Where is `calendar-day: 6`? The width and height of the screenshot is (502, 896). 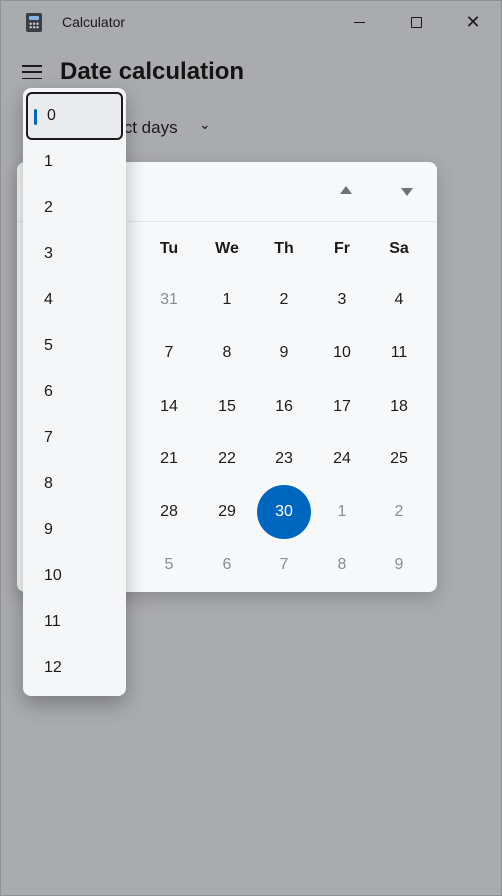
calendar-day: 6 is located at coordinates (227, 565).